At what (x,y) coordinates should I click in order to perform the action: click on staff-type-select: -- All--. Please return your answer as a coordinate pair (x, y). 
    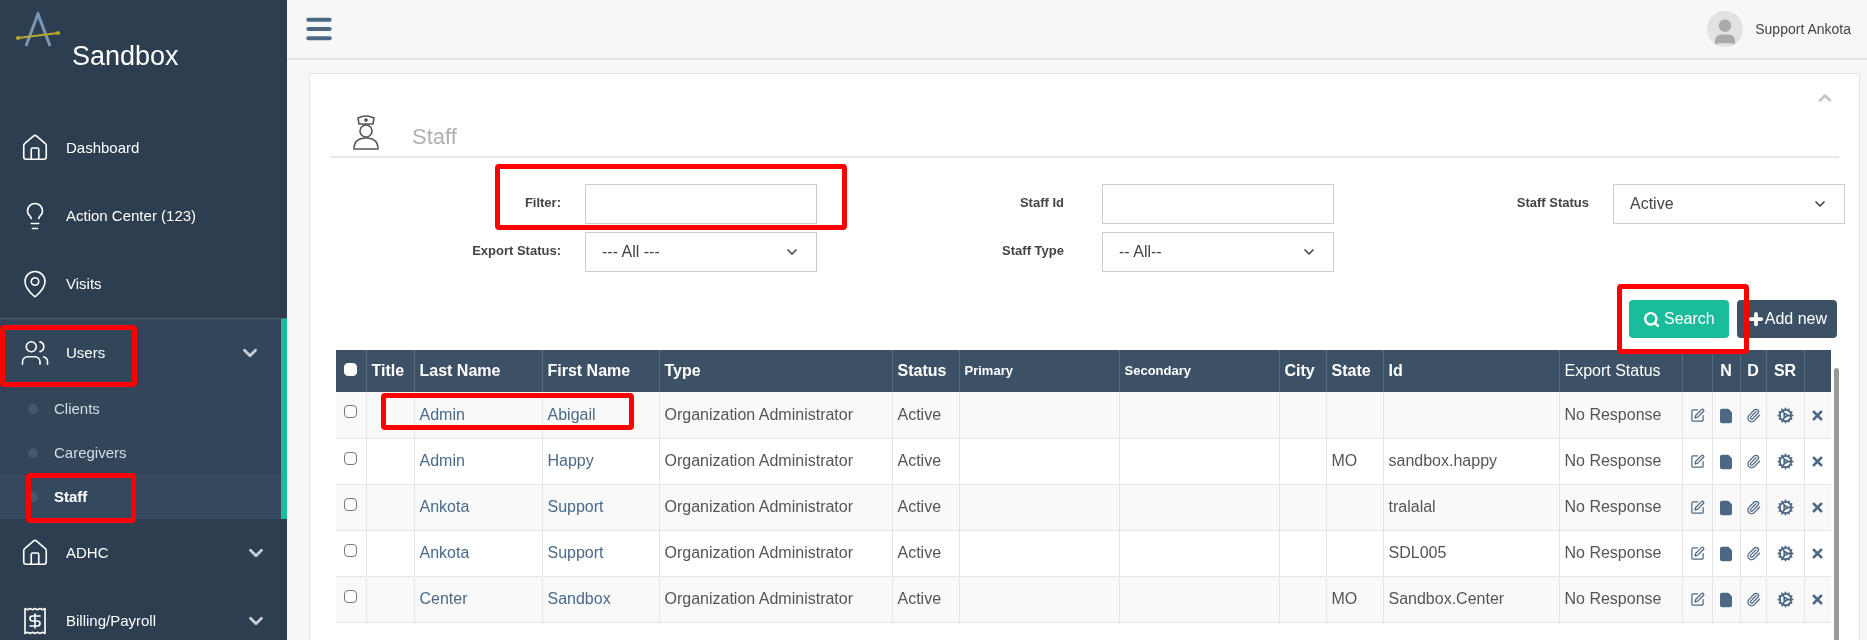
    Looking at the image, I should click on (1218, 252).